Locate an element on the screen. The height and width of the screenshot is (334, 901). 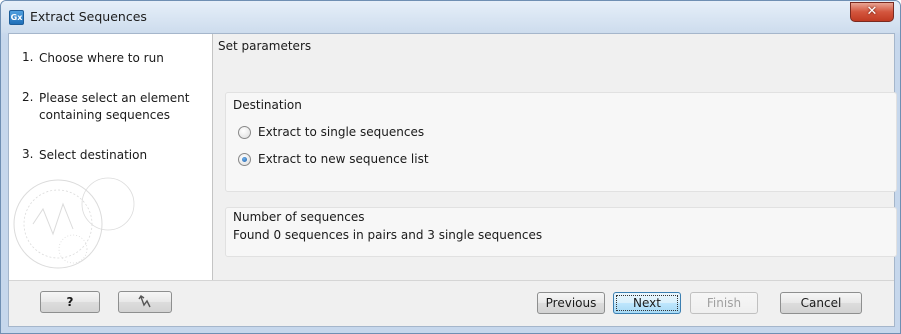
page-title: Set parameters is located at coordinates (265, 46).